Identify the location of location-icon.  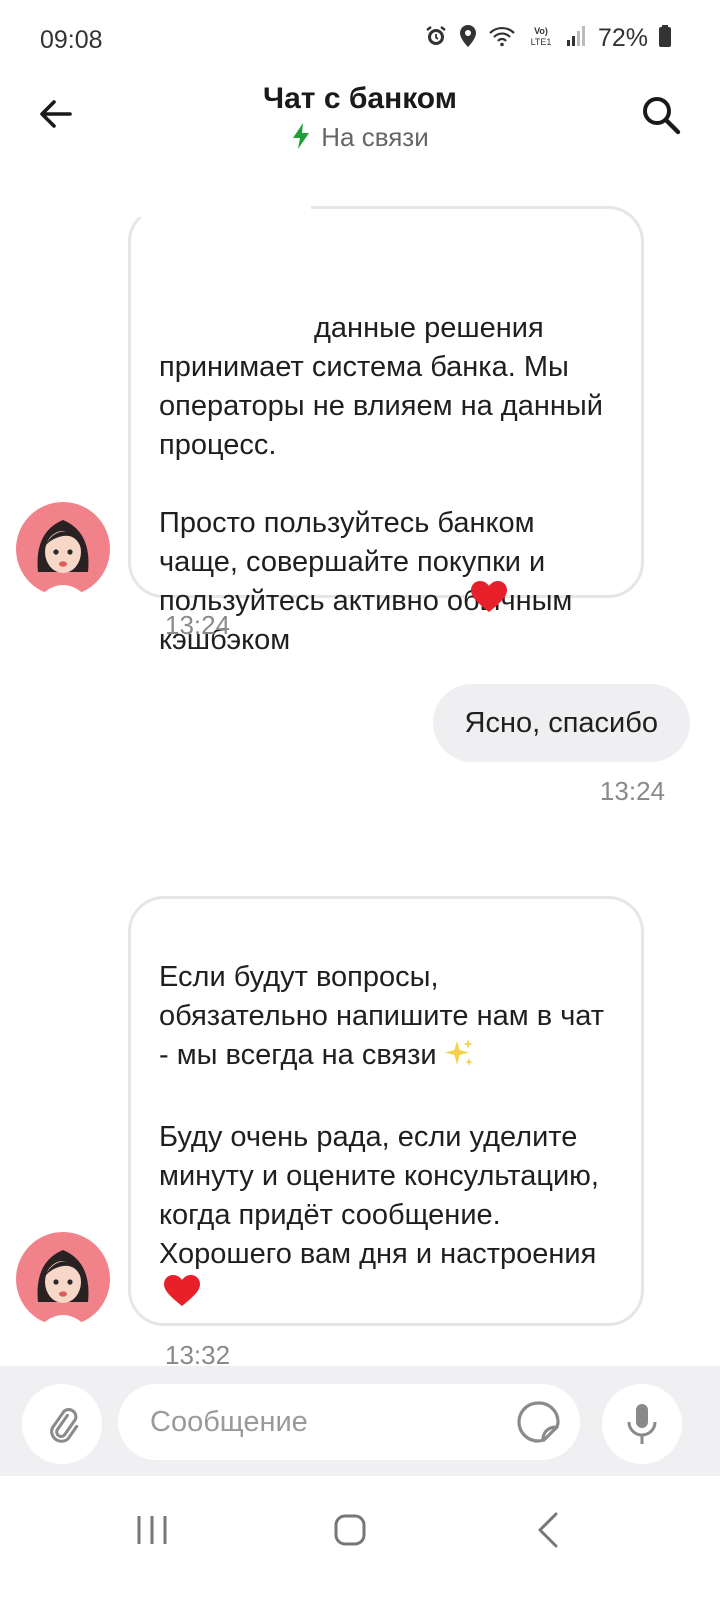
(468, 38).